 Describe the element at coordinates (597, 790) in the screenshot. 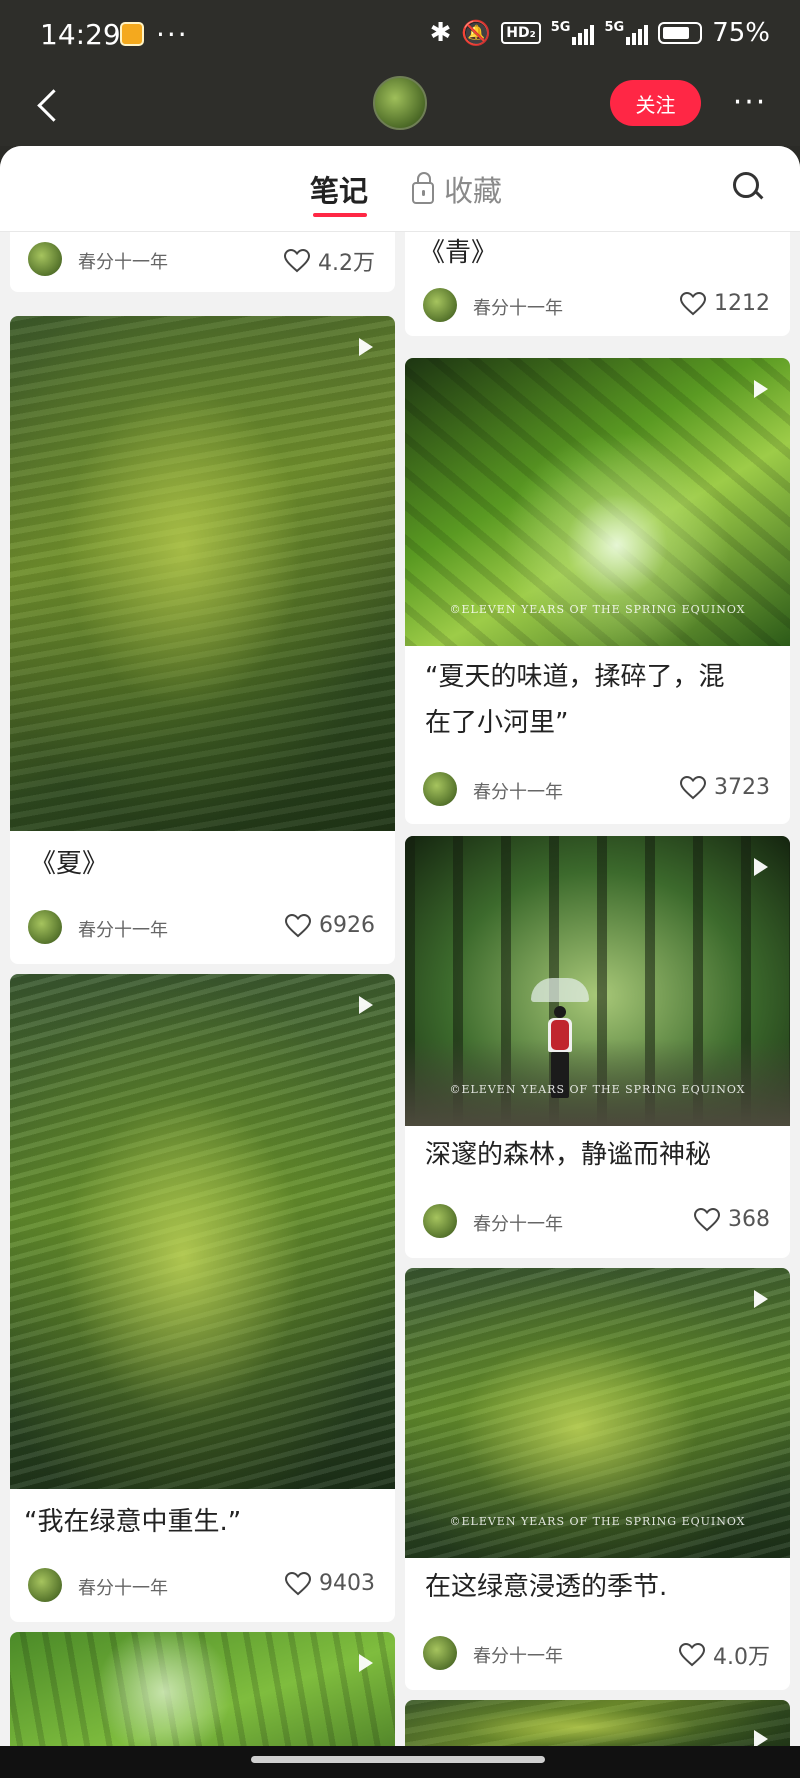

I see `note-meta: 春分十一年 3723` at that location.